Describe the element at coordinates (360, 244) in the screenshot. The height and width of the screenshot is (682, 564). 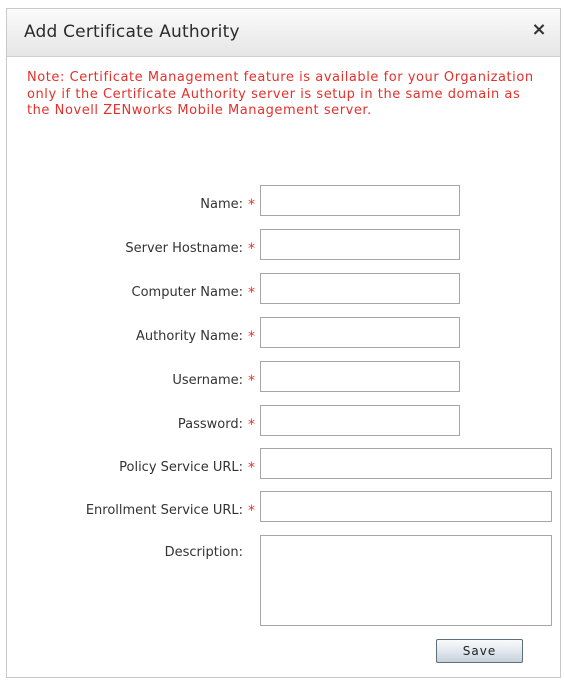
I see `server-hostname-input` at that location.